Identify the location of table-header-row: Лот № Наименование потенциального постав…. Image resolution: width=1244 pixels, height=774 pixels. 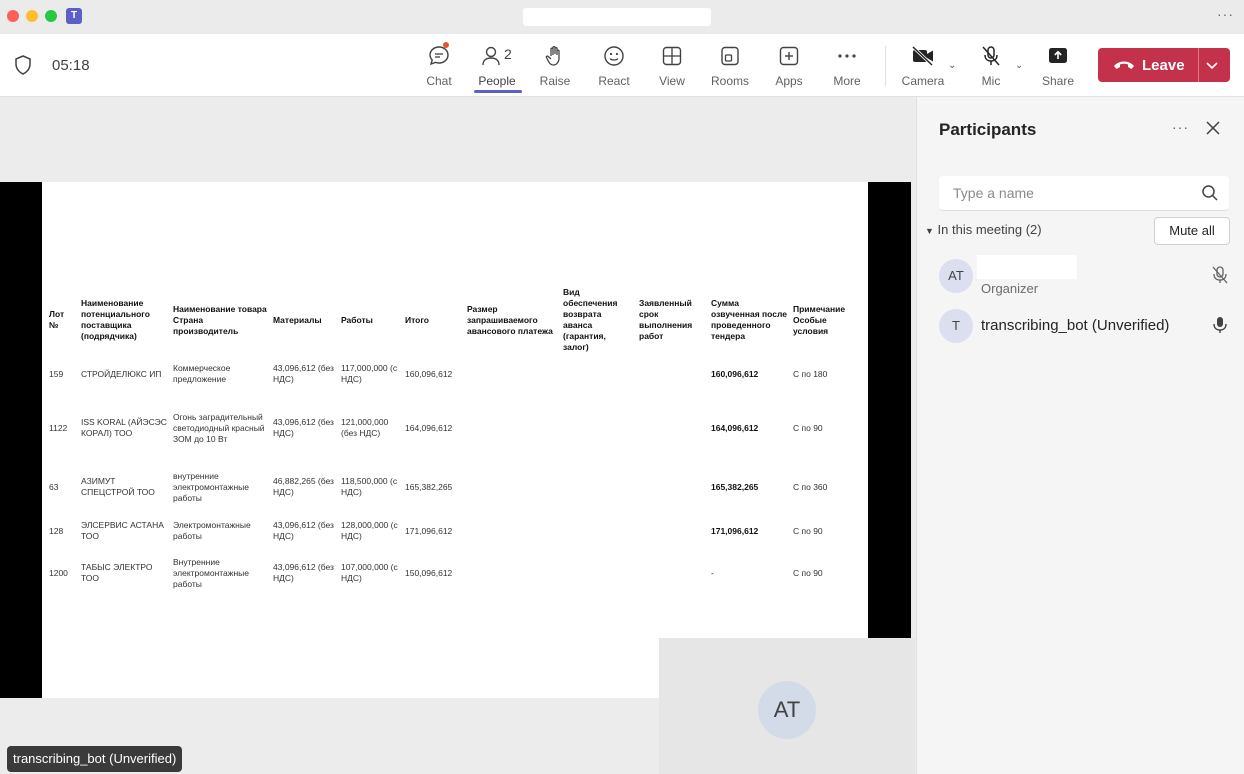
(453, 320).